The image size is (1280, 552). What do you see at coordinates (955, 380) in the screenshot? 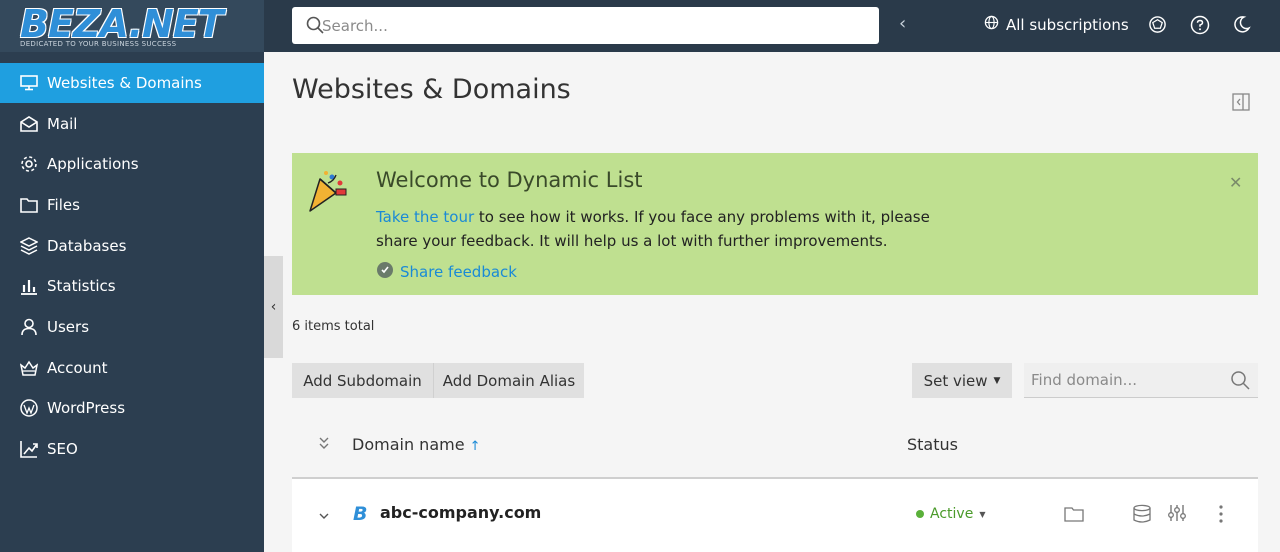
I see `set-view-label: Set view` at bounding box center [955, 380].